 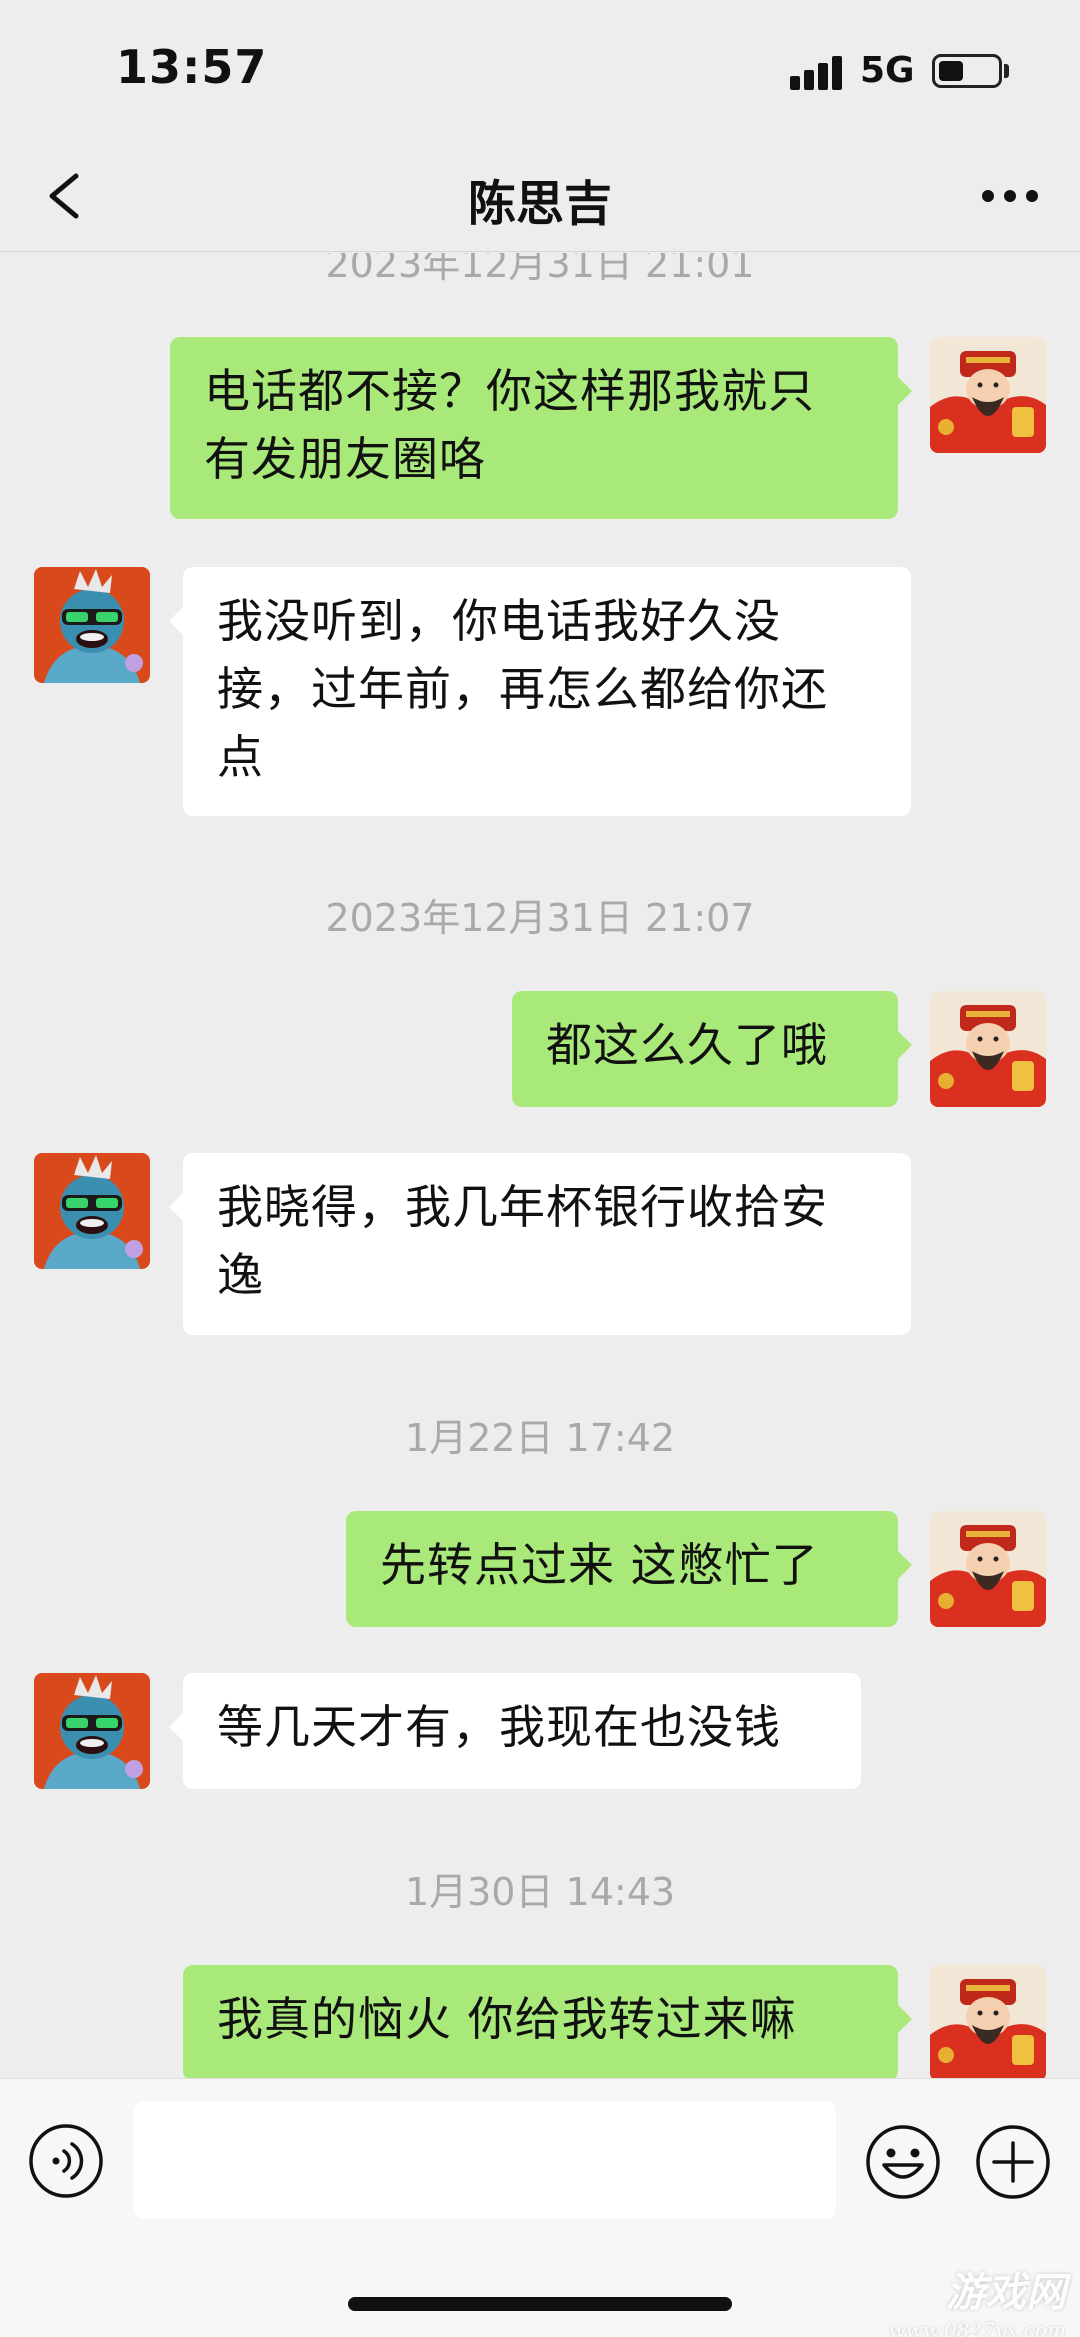 I want to click on battery-tip, so click(x=1006, y=71).